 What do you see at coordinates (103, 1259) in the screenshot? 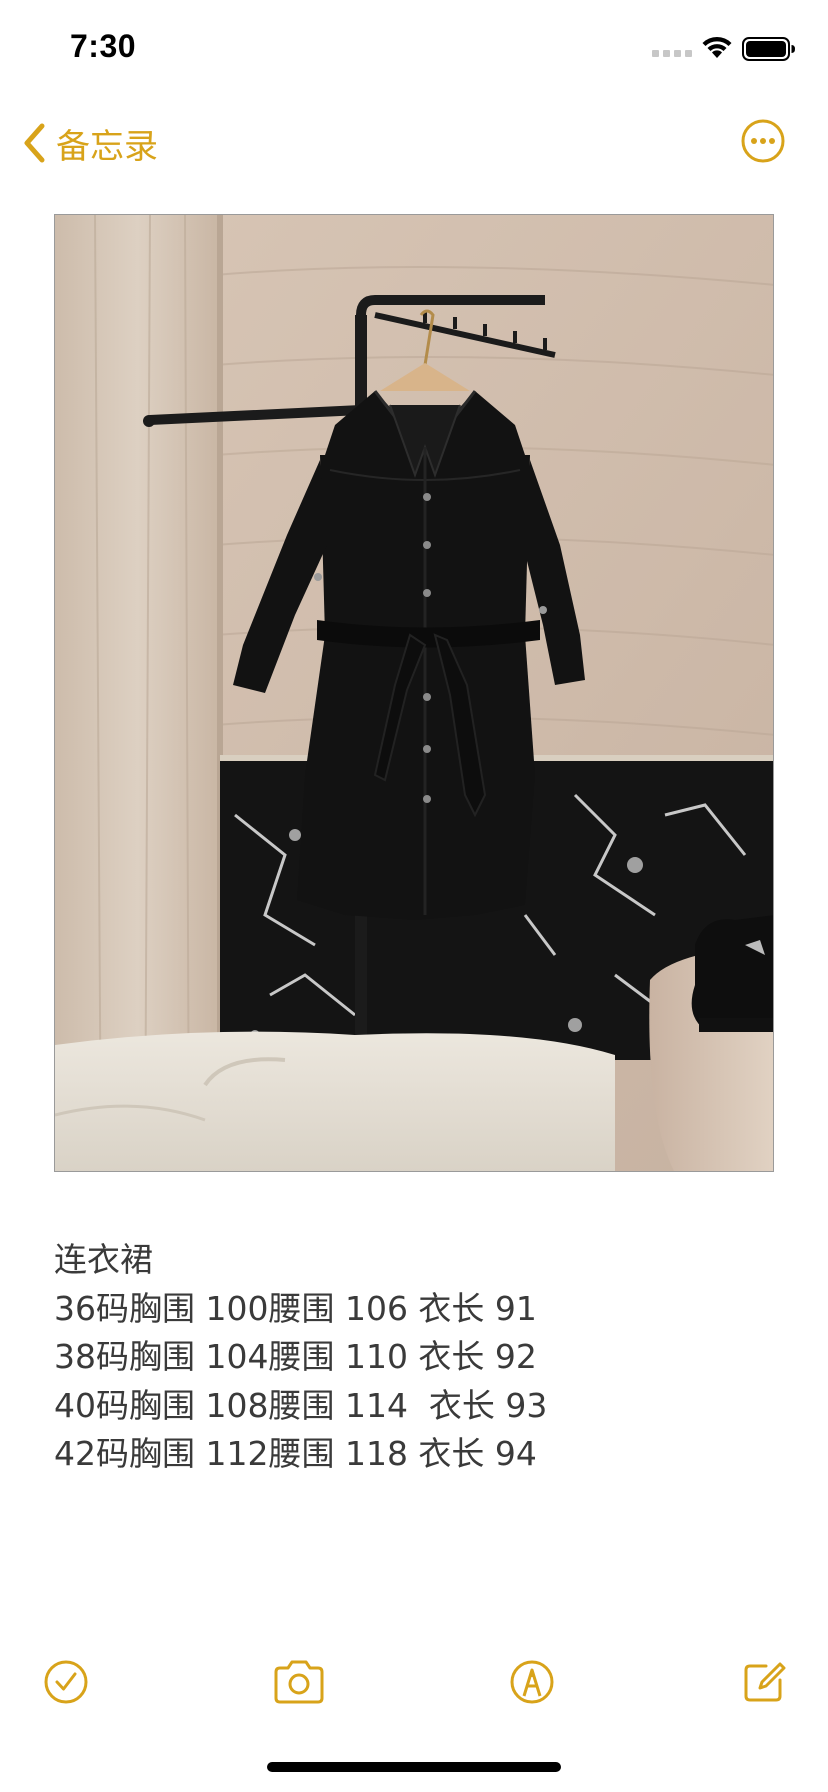
I see `note-title: 连衣裙` at bounding box center [103, 1259].